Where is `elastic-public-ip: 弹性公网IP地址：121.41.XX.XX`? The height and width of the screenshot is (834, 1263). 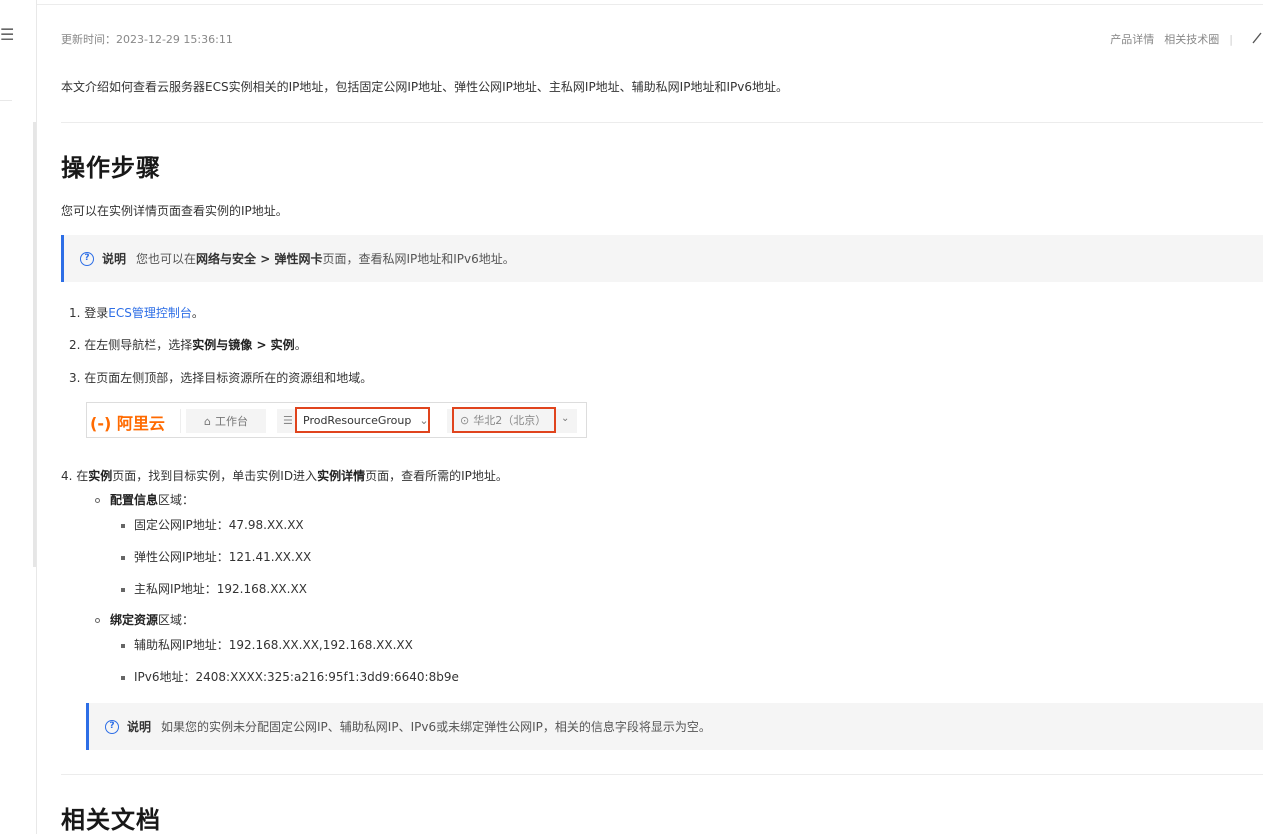 elastic-public-ip: 弹性公网IP地址：121.41.XX.XX is located at coordinates (223, 557).